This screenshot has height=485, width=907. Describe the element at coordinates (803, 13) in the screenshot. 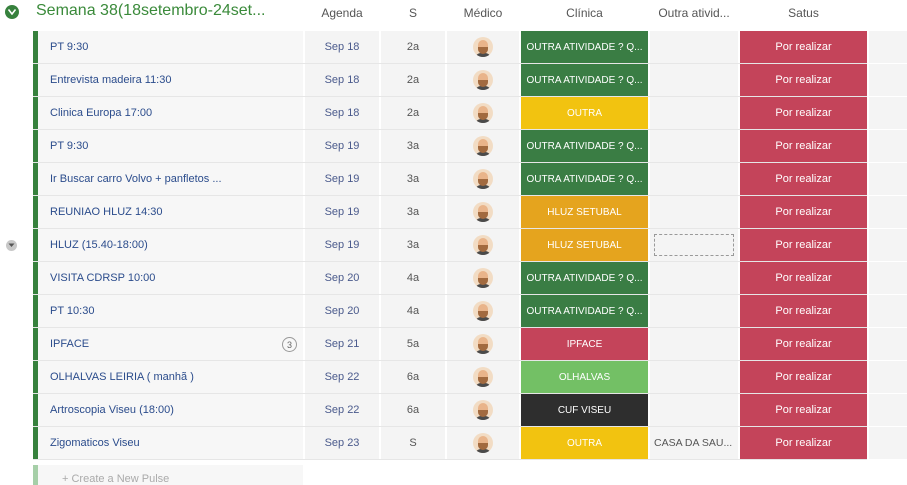

I see `column-header-satus: Satus` at that location.